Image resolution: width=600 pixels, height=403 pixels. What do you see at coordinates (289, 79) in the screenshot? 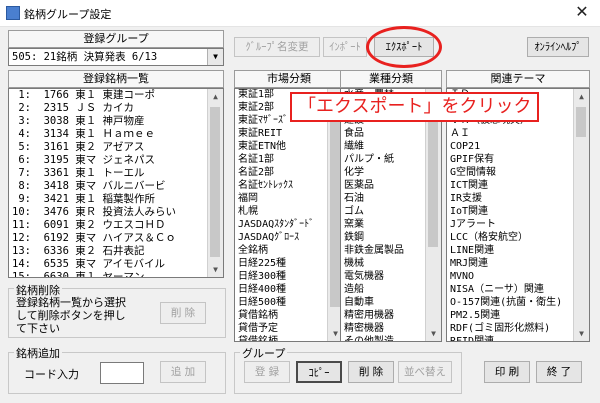
I see `market-label: 市場分類` at bounding box center [289, 79].